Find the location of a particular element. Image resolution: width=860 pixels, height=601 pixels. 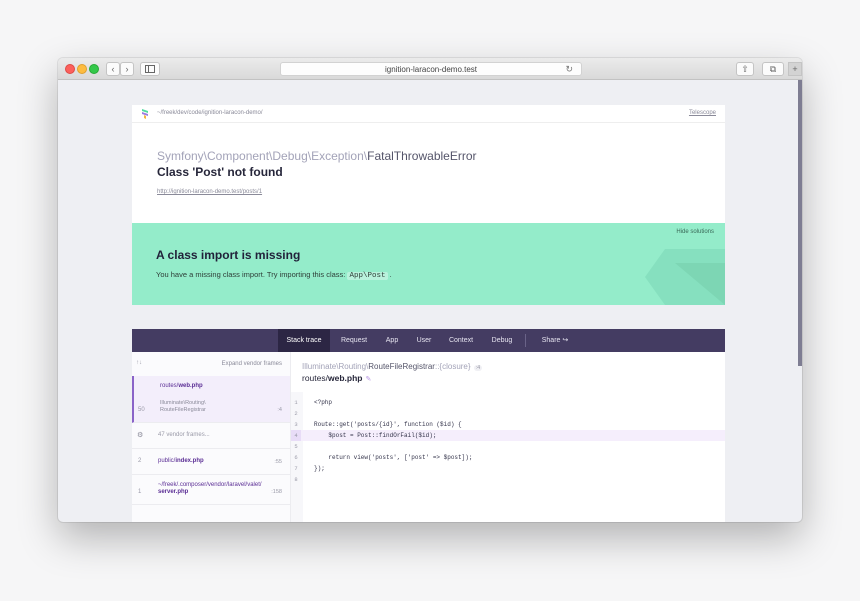

sidebar-icon is located at coordinates (150, 69).